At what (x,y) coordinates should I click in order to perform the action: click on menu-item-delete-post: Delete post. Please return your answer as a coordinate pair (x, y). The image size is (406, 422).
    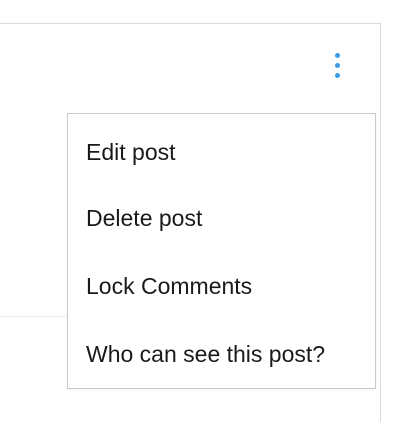
    Looking at the image, I should click on (144, 218).